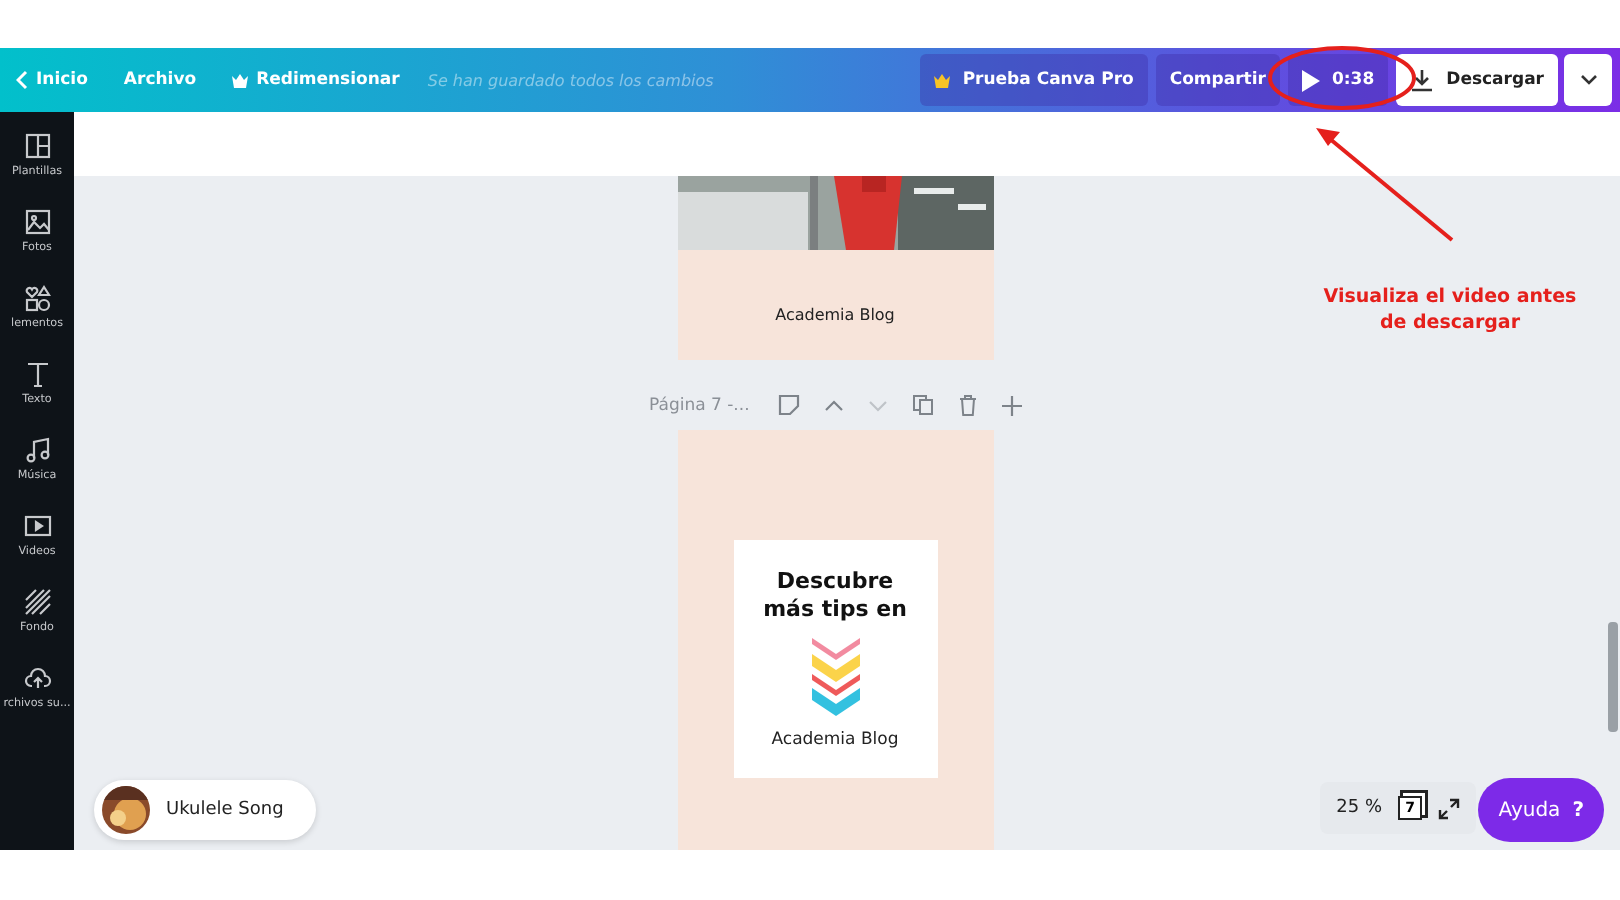  What do you see at coordinates (1034, 80) in the screenshot?
I see `pro-button: Prueba Canva Pro` at bounding box center [1034, 80].